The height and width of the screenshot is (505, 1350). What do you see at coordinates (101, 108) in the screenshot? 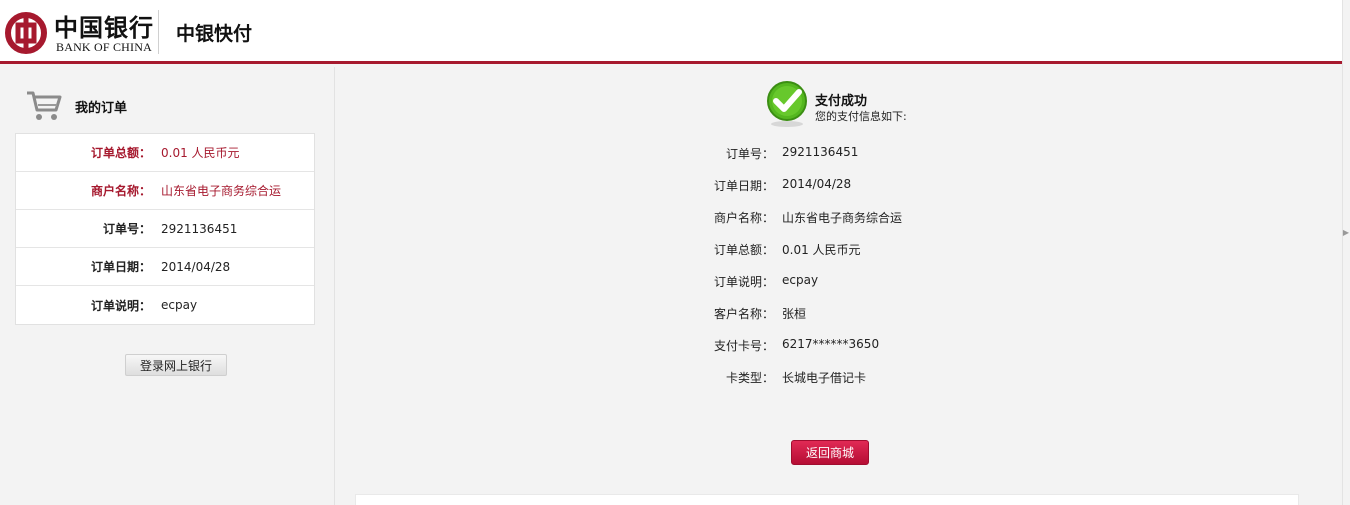
I see `my-orders-heading: 我的订单` at bounding box center [101, 108].